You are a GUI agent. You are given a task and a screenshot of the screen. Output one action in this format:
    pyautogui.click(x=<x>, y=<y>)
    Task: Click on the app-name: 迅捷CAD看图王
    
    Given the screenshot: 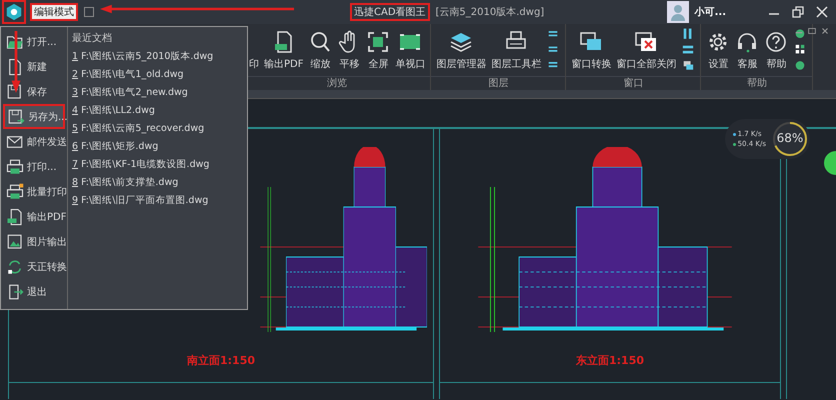 What is the action you would take?
    pyautogui.click(x=390, y=12)
    